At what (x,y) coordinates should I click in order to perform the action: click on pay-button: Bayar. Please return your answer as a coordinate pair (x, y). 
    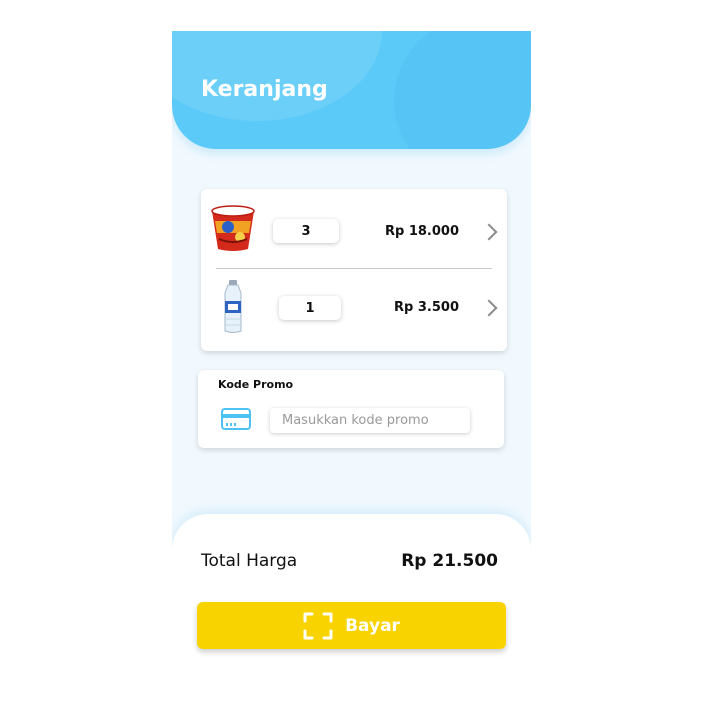
    Looking at the image, I should click on (351, 625).